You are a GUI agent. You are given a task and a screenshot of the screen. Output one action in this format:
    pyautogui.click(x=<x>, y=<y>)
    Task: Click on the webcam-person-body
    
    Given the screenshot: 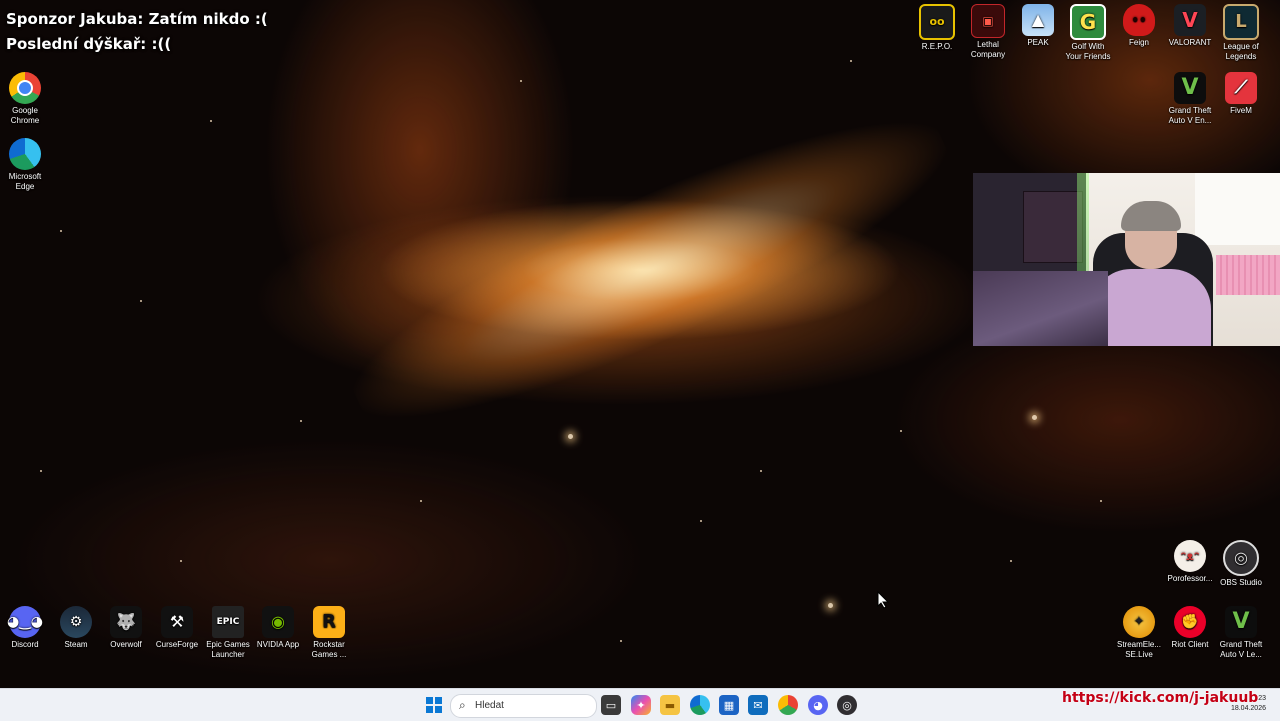 What is the action you would take?
    pyautogui.click(x=1151, y=307)
    